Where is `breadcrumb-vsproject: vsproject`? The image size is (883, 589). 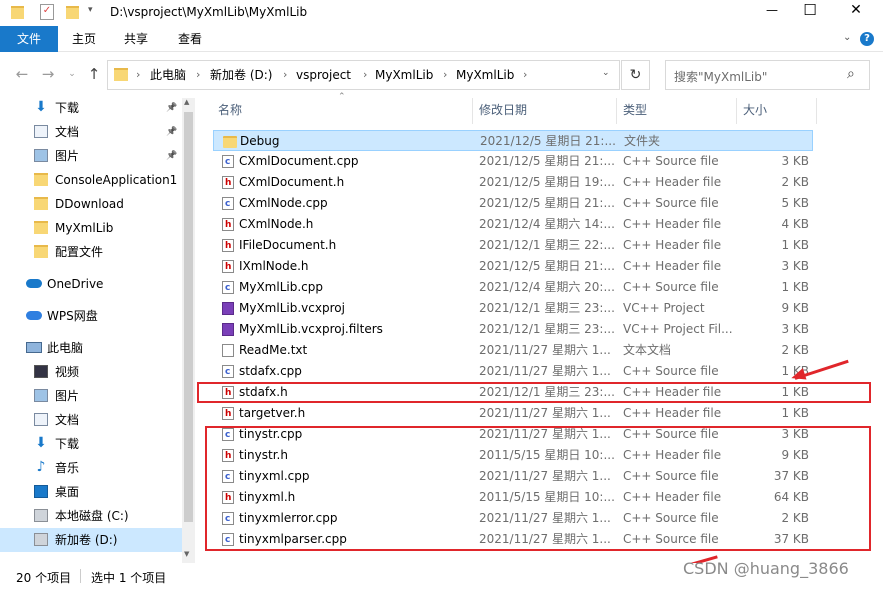
breadcrumb-vsproject: vsproject is located at coordinates (323, 75).